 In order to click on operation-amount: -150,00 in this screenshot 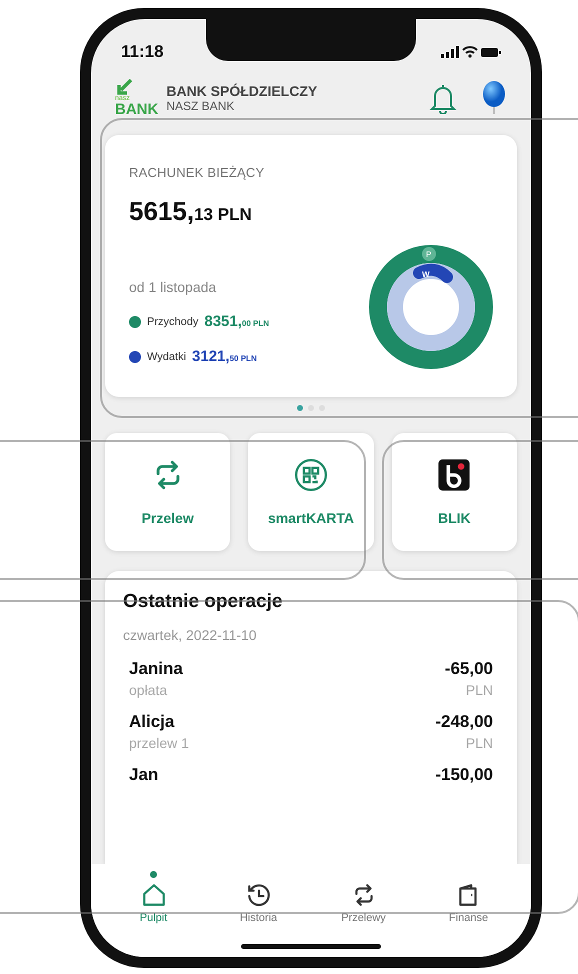, I will do `click(464, 775)`.